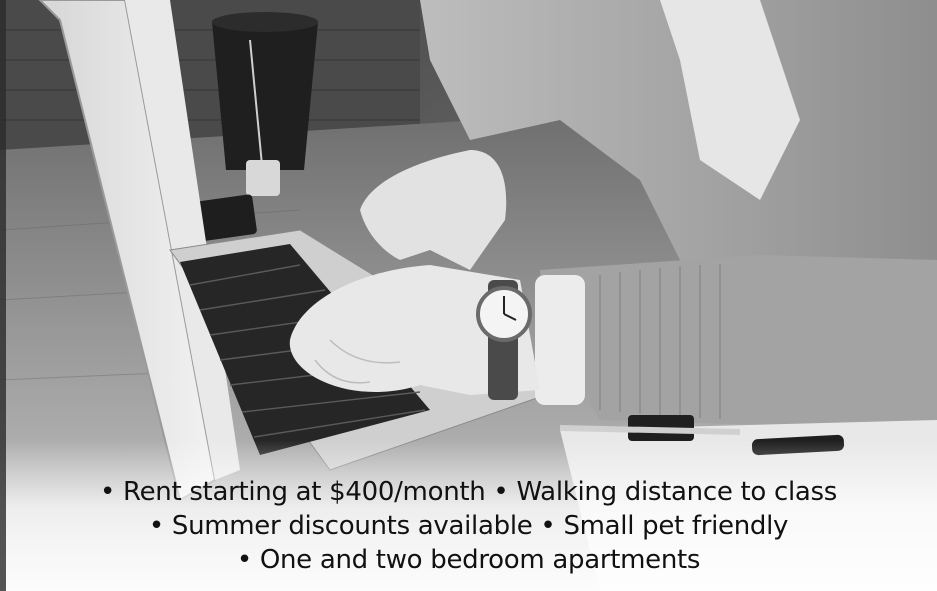 This screenshot has width=937, height=591. I want to click on amenity-summer-discounts: Summer discounts available, so click(352, 526).